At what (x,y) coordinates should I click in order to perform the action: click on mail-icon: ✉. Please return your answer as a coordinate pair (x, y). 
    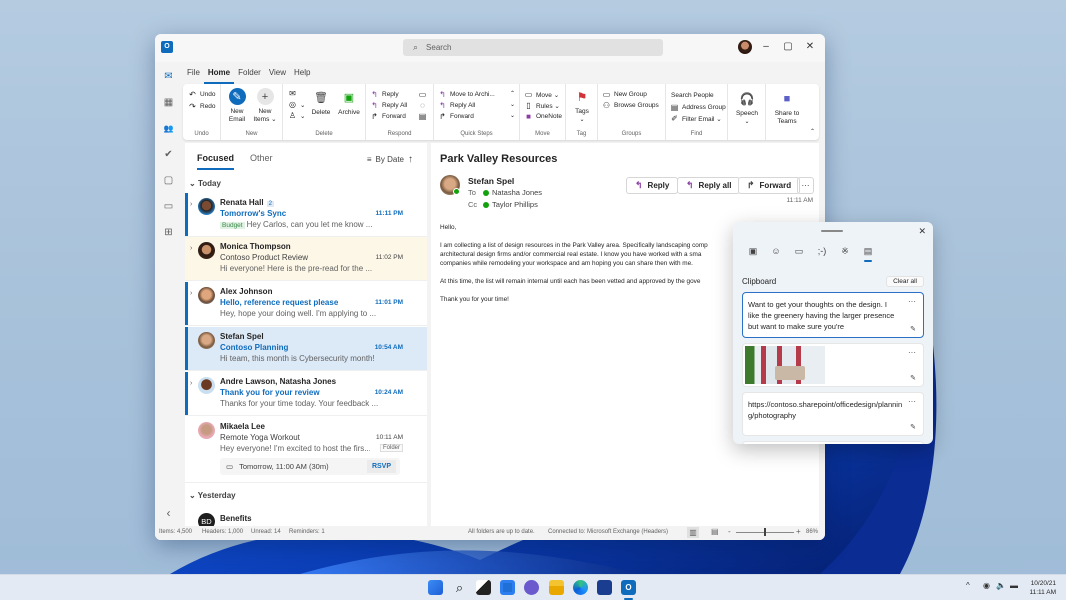
    Looking at the image, I should click on (168, 76).